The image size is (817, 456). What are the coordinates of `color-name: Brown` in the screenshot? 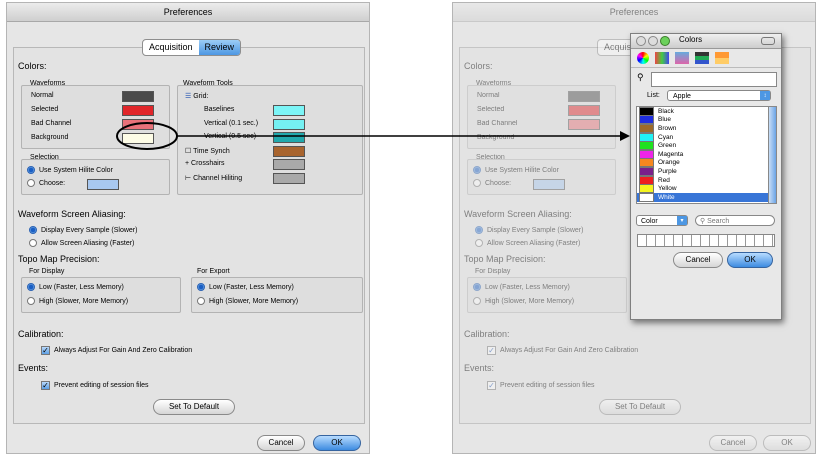 It's located at (667, 128).